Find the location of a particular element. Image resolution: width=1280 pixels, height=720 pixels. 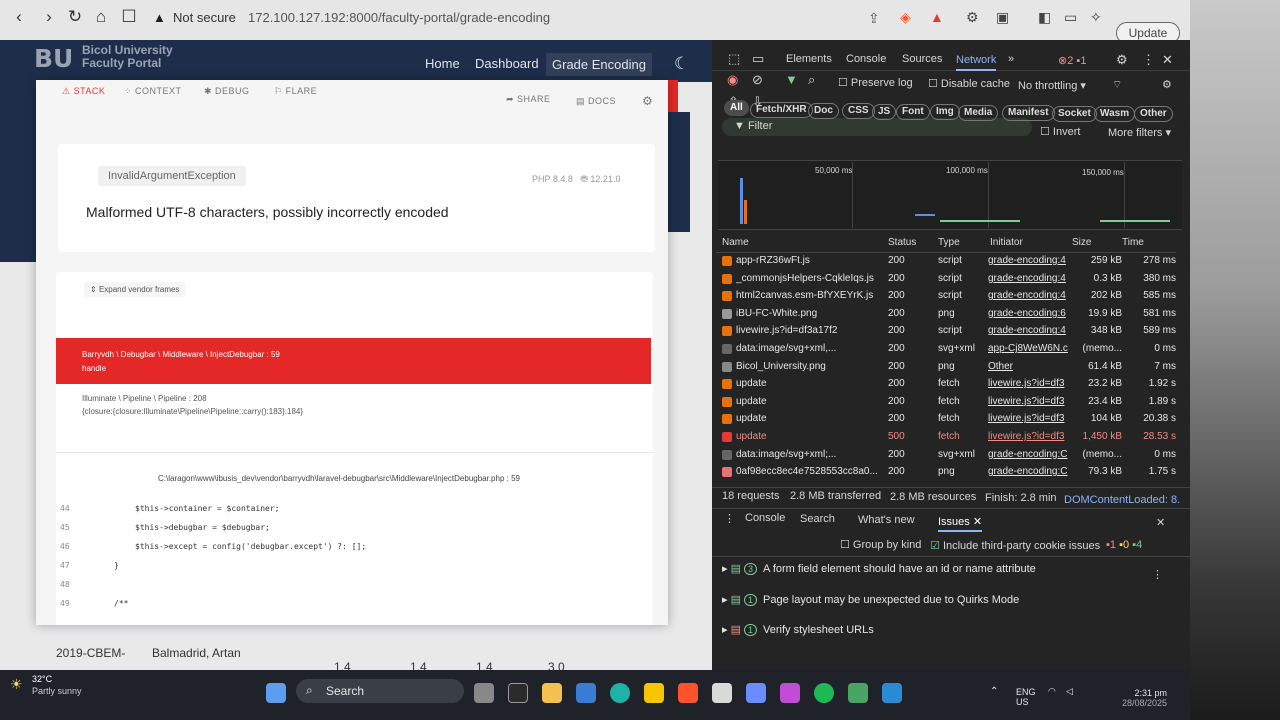

filter-chip-img: Img is located at coordinates (945, 112).